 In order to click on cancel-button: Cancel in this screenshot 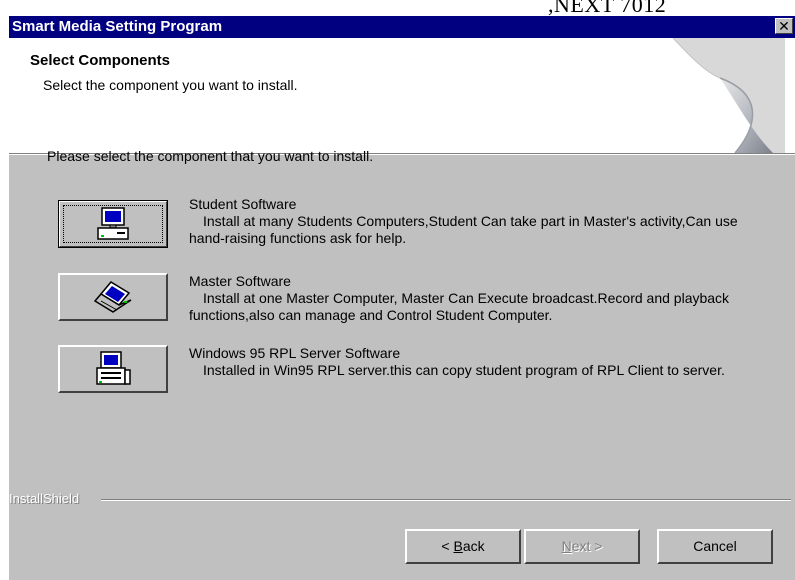, I will do `click(715, 546)`.